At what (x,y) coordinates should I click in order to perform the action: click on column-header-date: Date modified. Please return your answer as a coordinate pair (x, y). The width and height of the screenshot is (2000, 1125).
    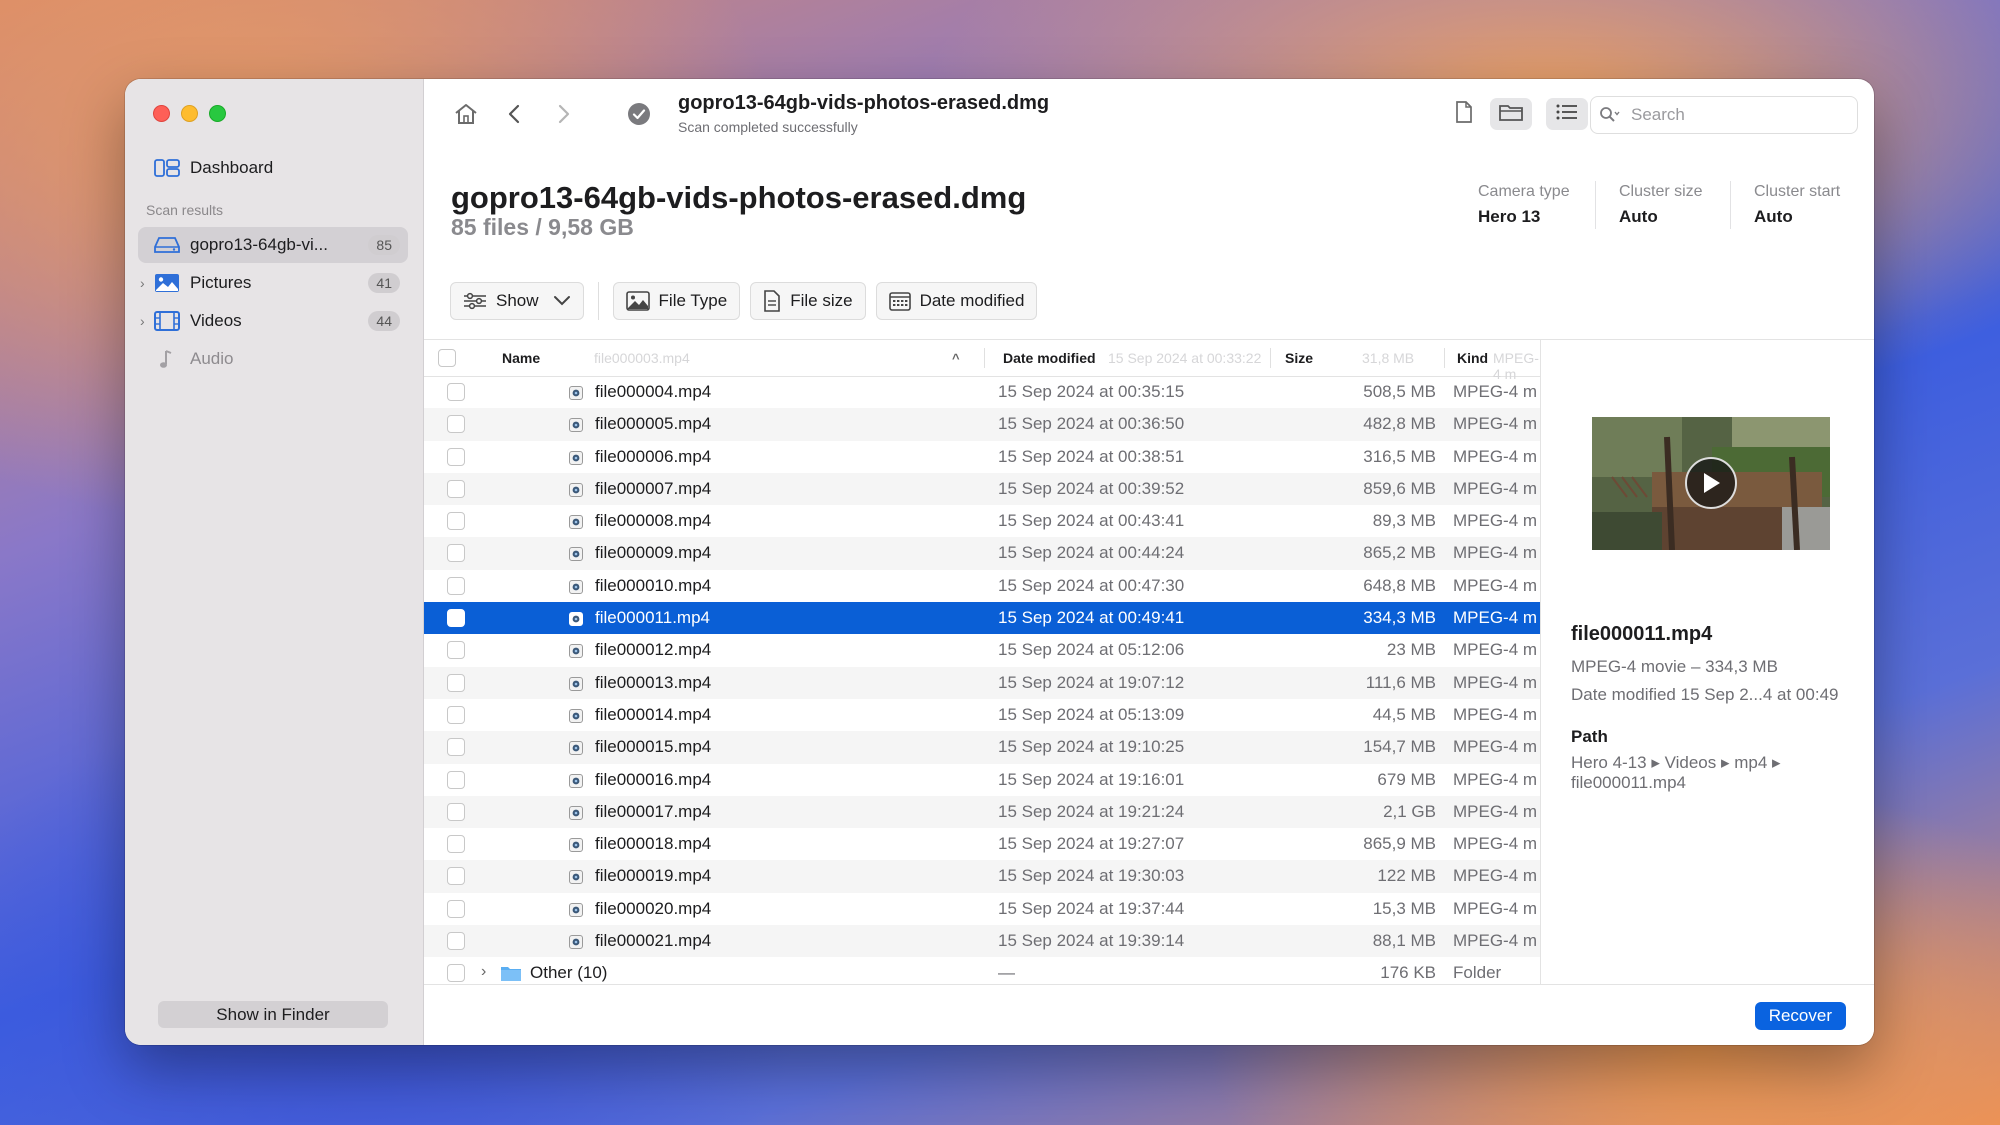
    Looking at the image, I should click on (1052, 358).